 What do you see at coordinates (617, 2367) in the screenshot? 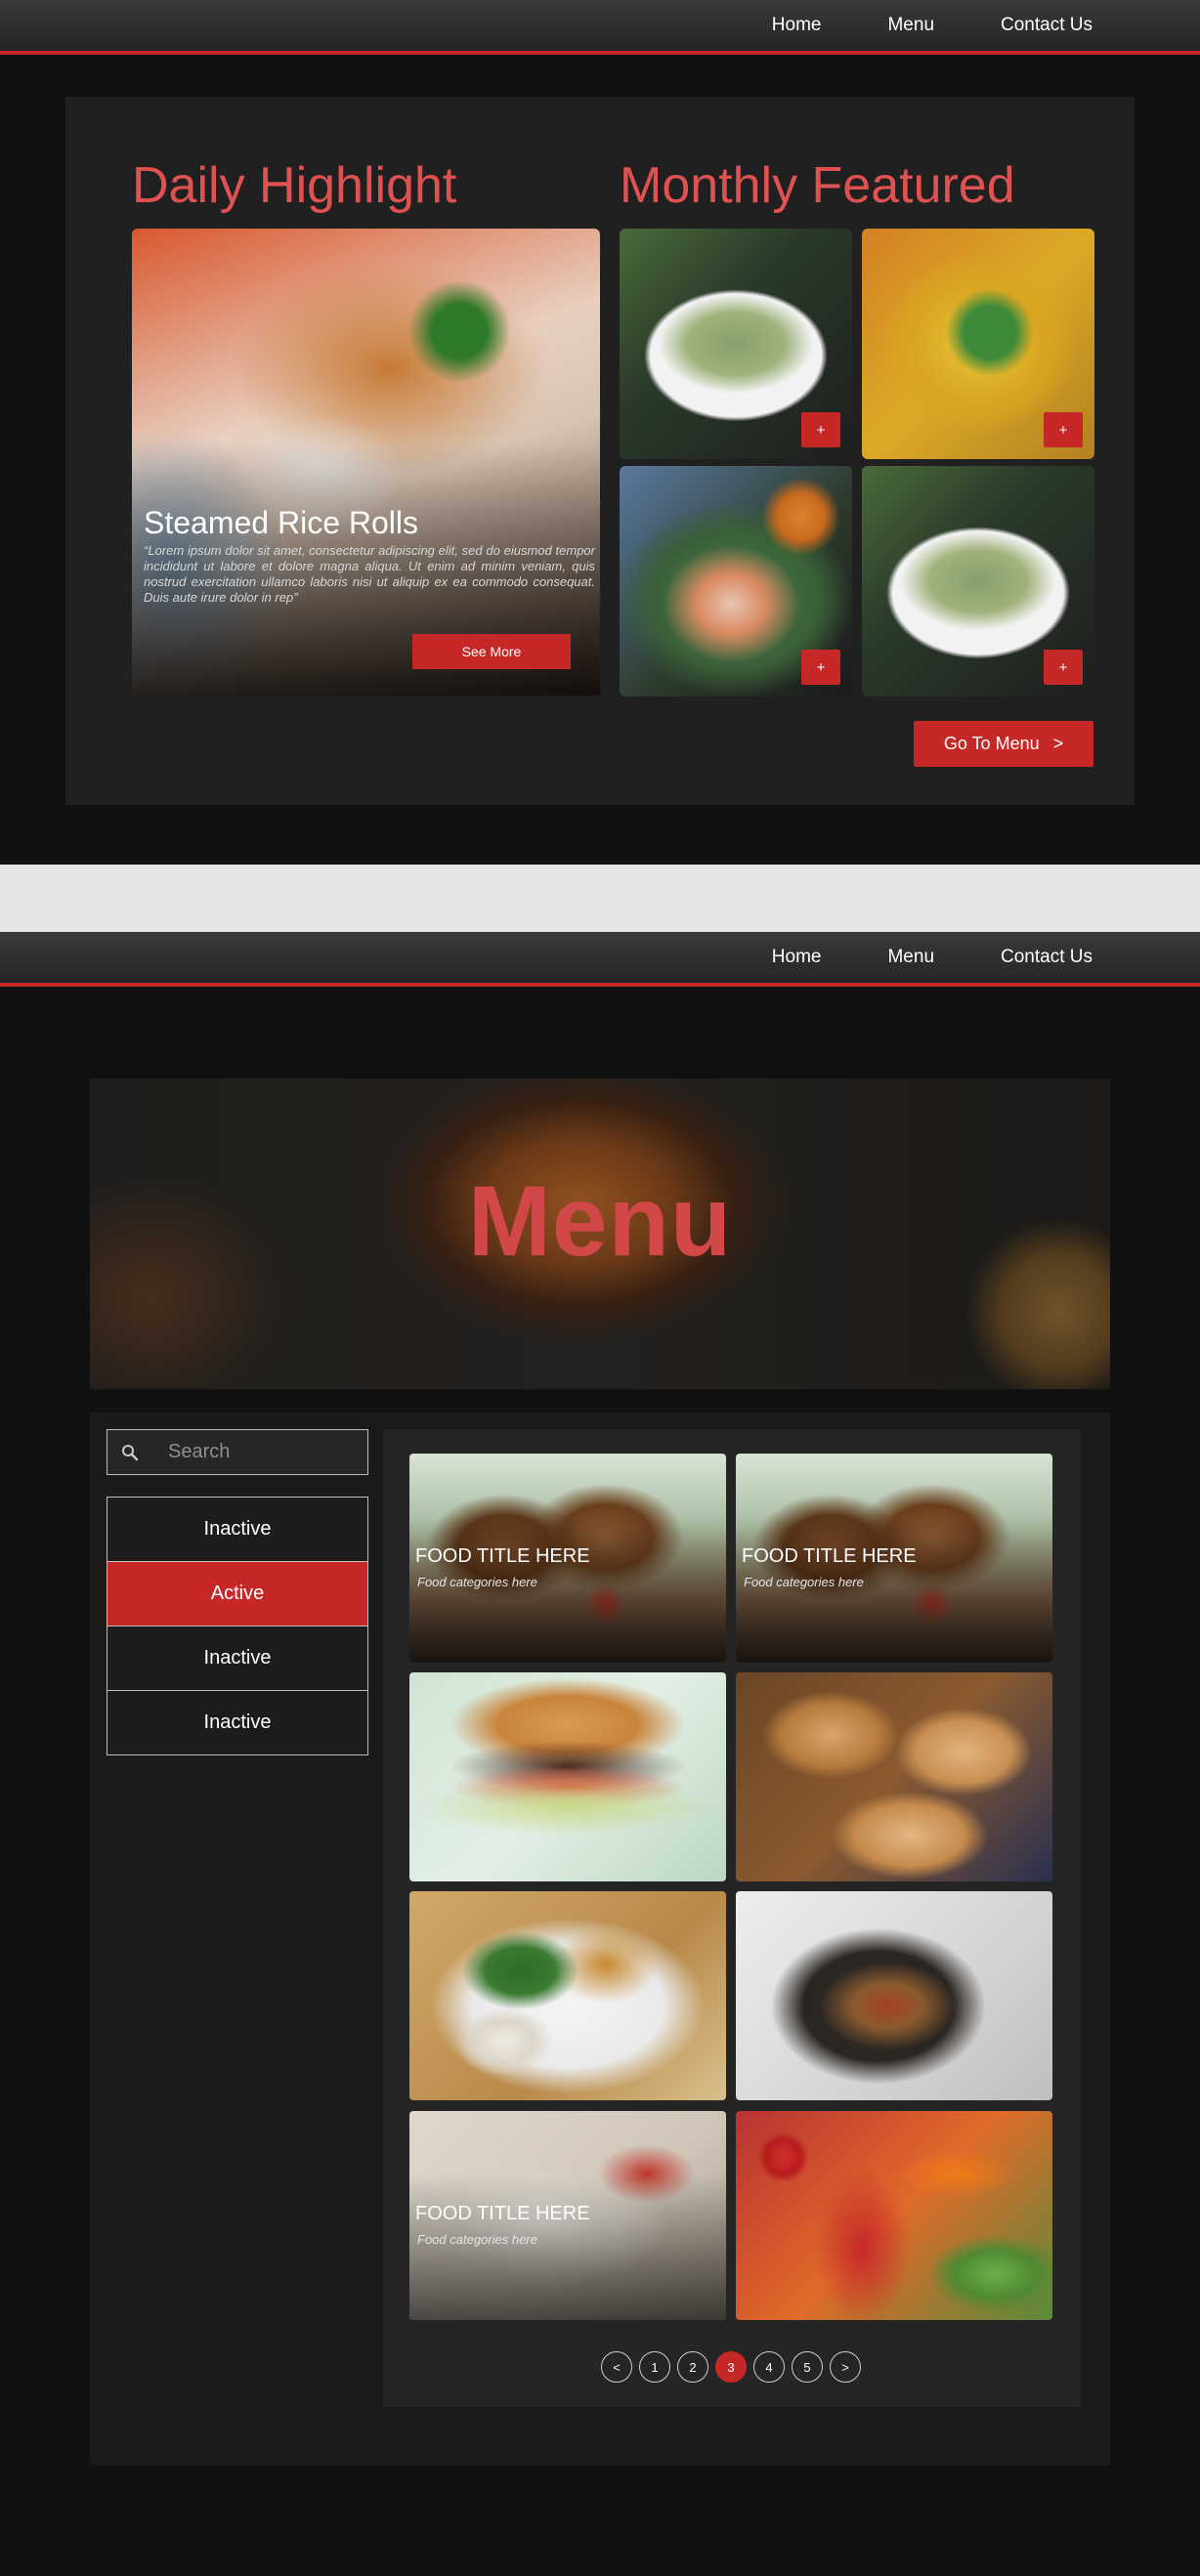
I see `pagination-prev-button: <` at bounding box center [617, 2367].